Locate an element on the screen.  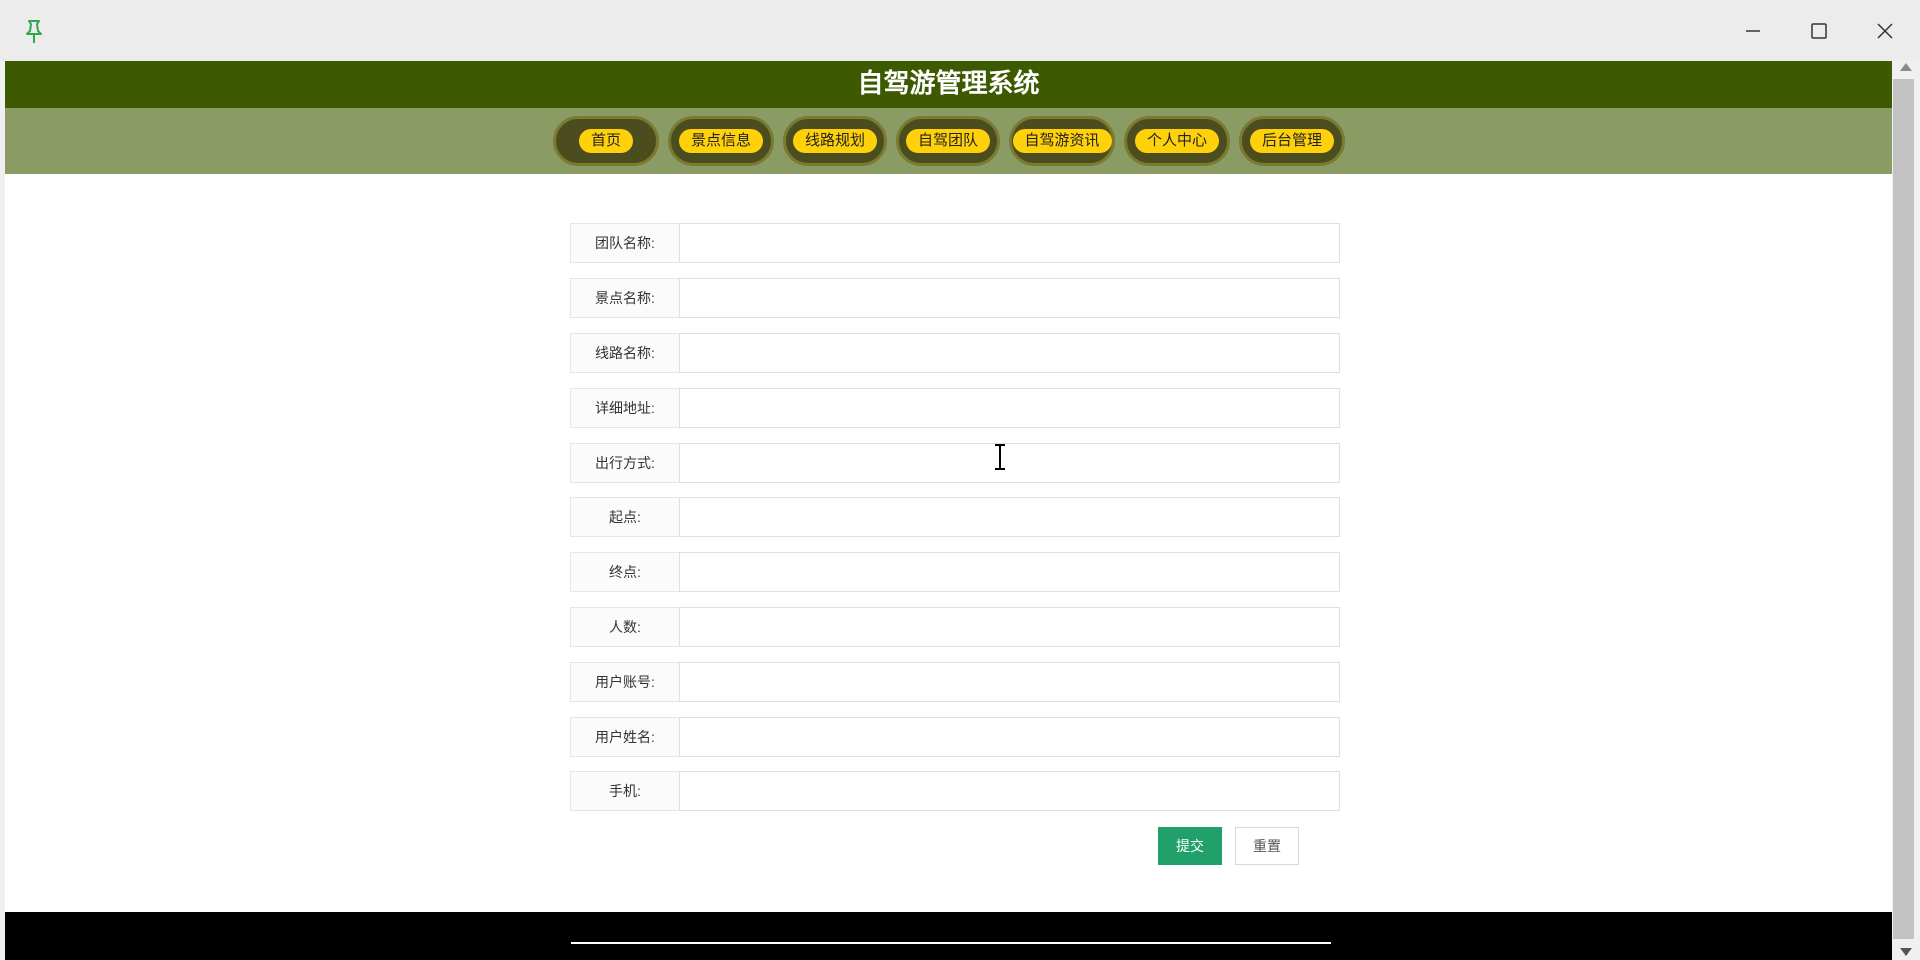
form-row-scenic-name: 景点名称: is located at coordinates (955, 298).